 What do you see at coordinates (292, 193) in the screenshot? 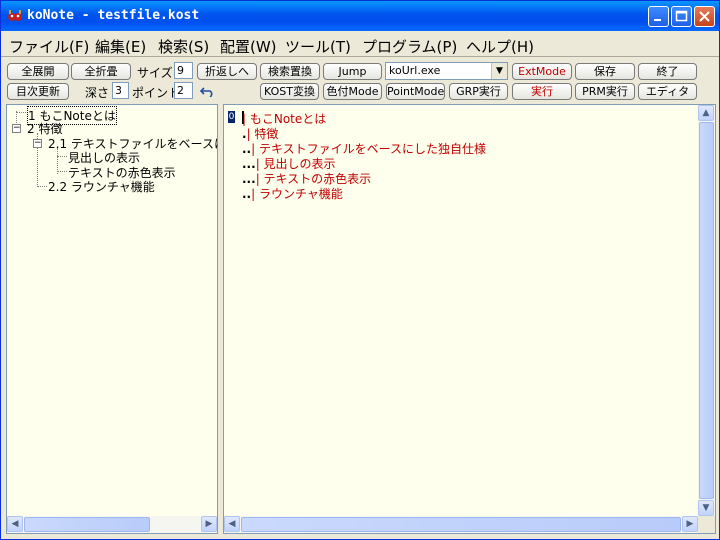
I see `editor-line: ..| ラウンチャ機能` at bounding box center [292, 193].